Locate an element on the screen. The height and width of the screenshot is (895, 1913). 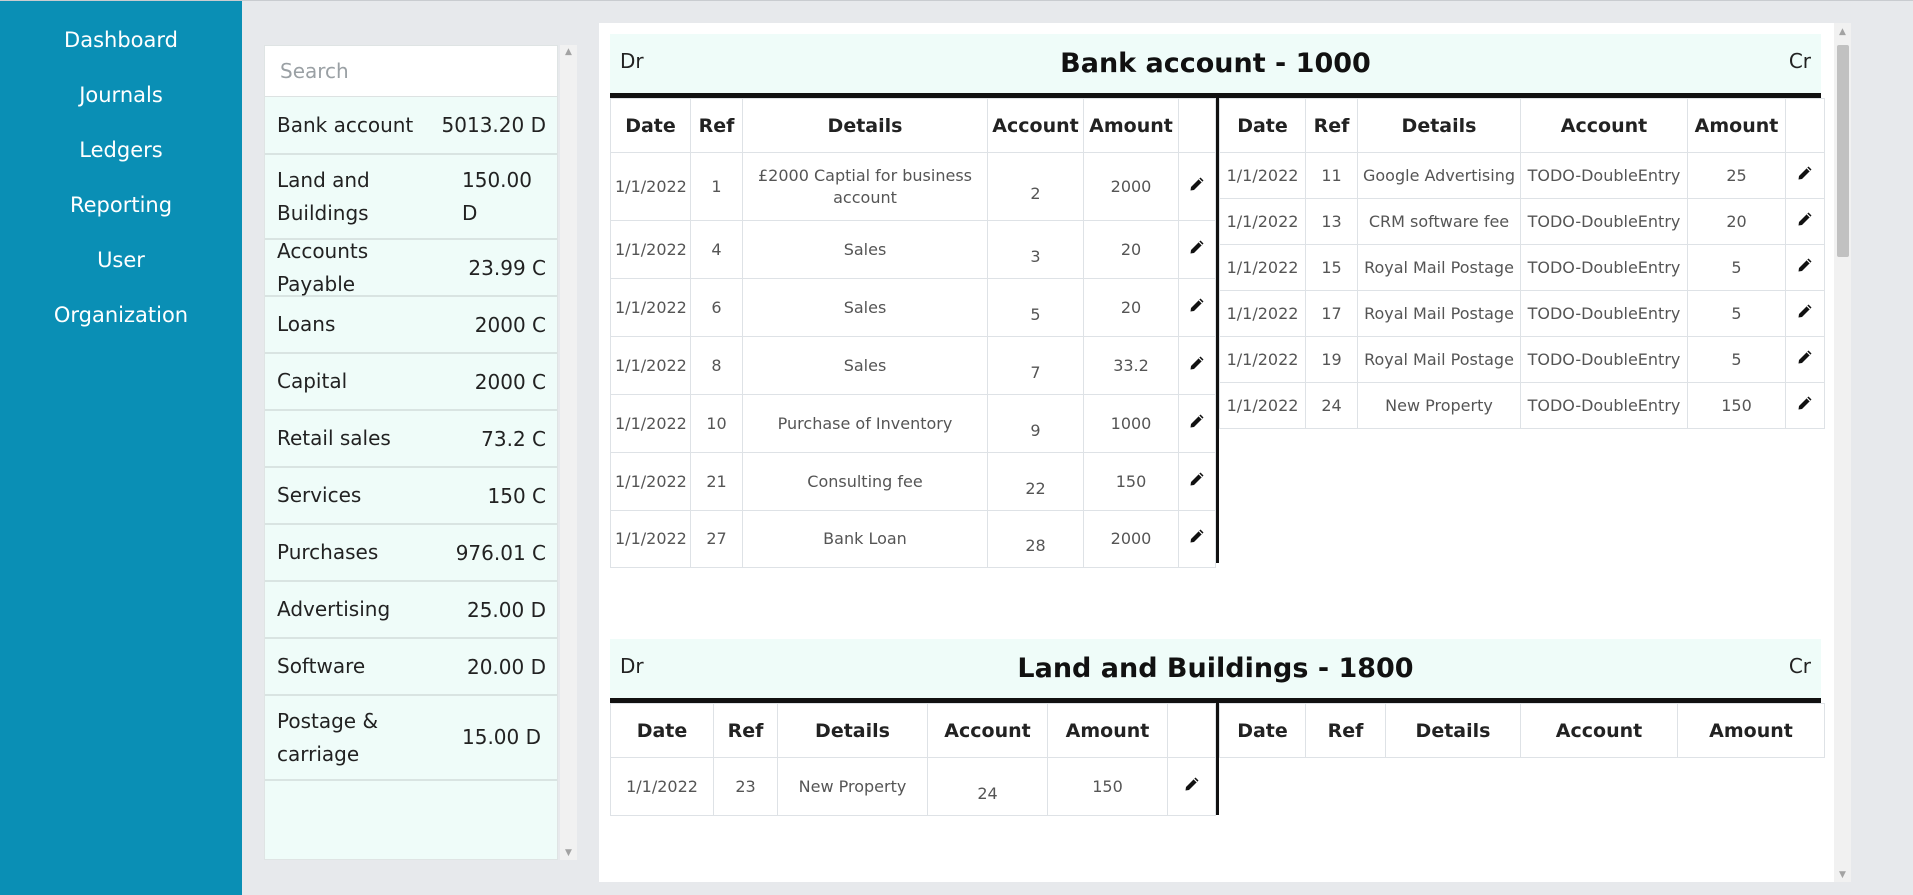
account-item: Retail sales 73.2 C is located at coordinates (411, 439).